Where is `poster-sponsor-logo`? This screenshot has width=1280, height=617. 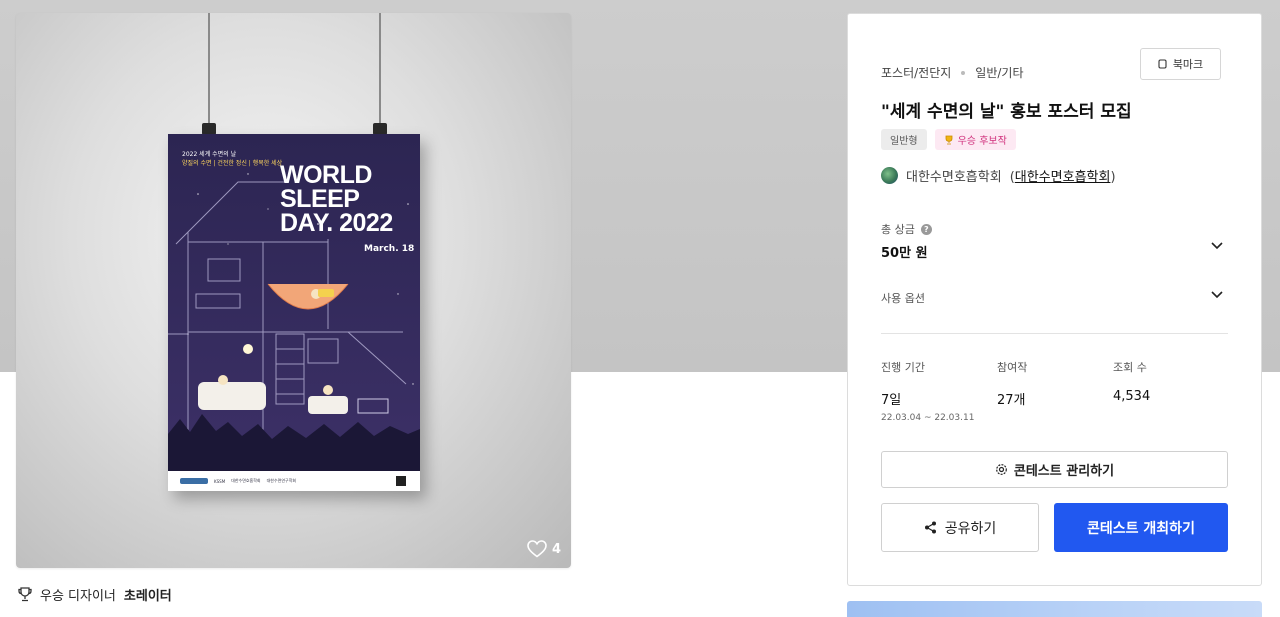
poster-sponsor-logo is located at coordinates (194, 481).